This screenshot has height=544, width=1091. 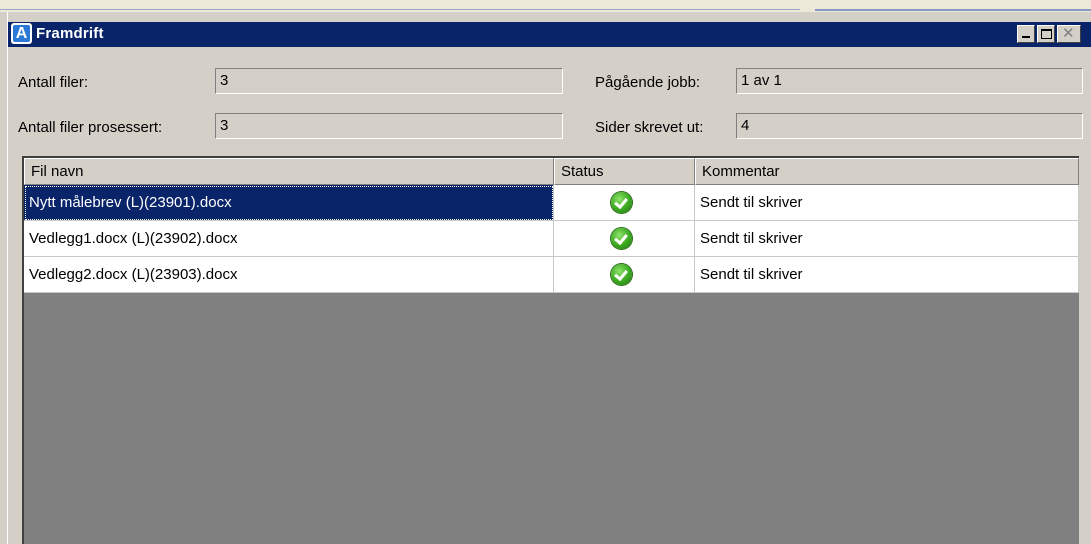 I want to click on column-header-fil-navn: Fil navn, so click(x=289, y=171).